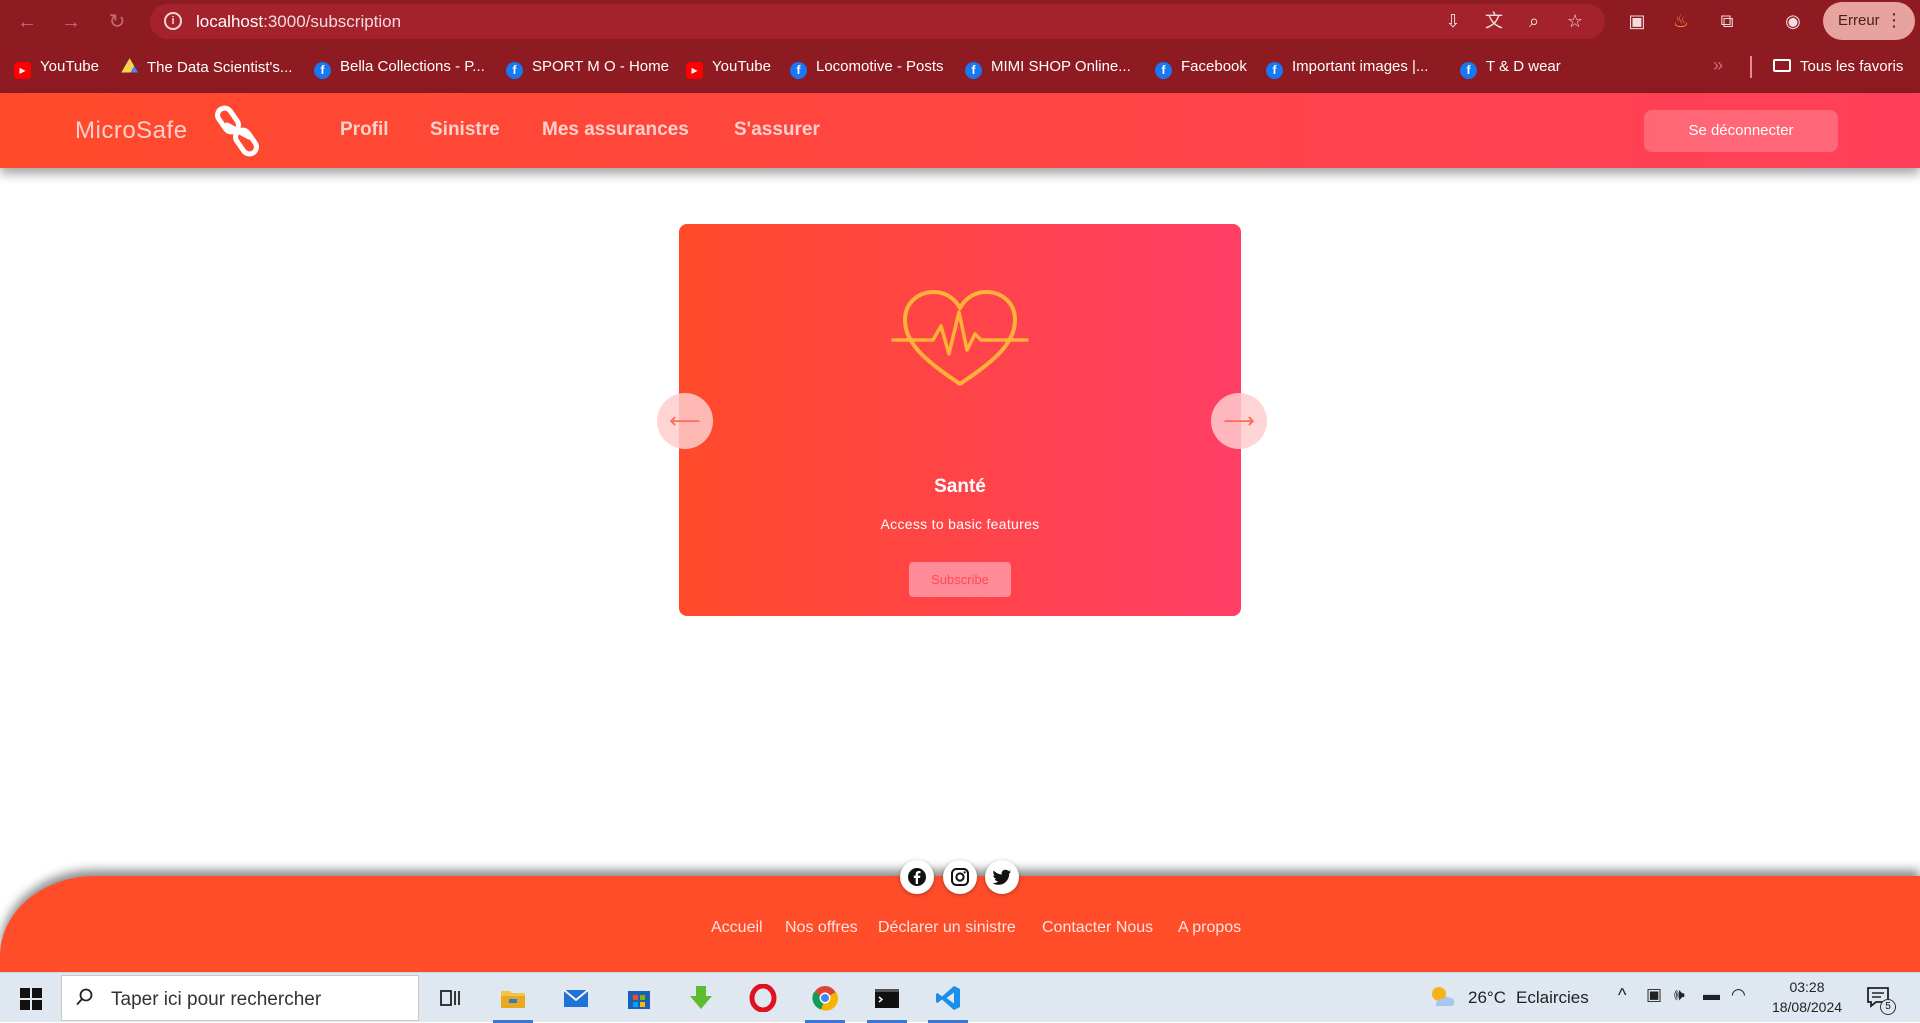  I want to click on bookmark-item: f SPORT M O - Home, so click(587, 68).